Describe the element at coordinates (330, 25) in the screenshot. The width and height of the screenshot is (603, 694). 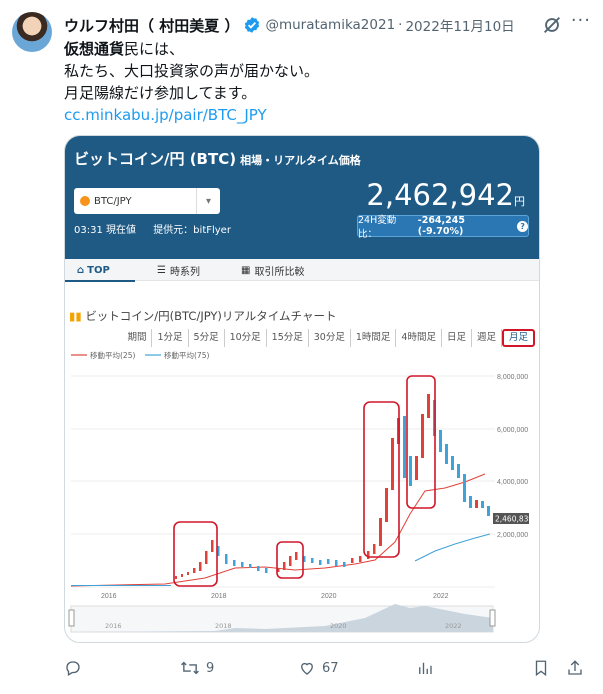
I see `author-handle: @muratamika2021` at that location.